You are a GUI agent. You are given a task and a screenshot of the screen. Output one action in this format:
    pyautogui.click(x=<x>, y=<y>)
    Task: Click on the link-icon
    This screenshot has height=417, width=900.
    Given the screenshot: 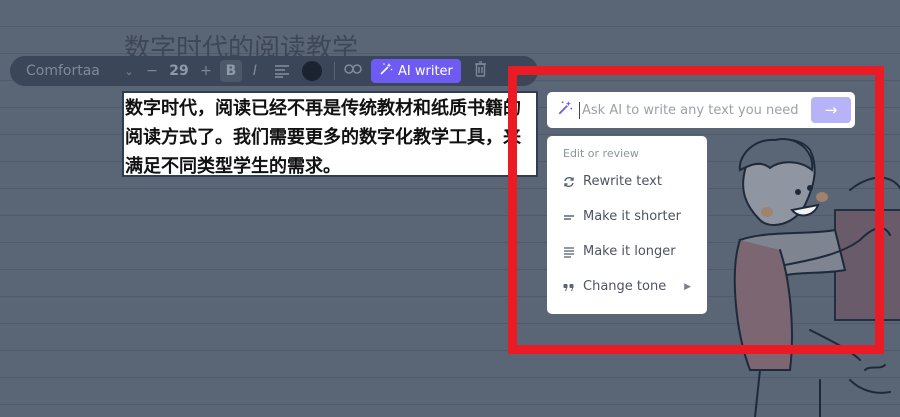 What is the action you would take?
    pyautogui.click(x=353, y=71)
    